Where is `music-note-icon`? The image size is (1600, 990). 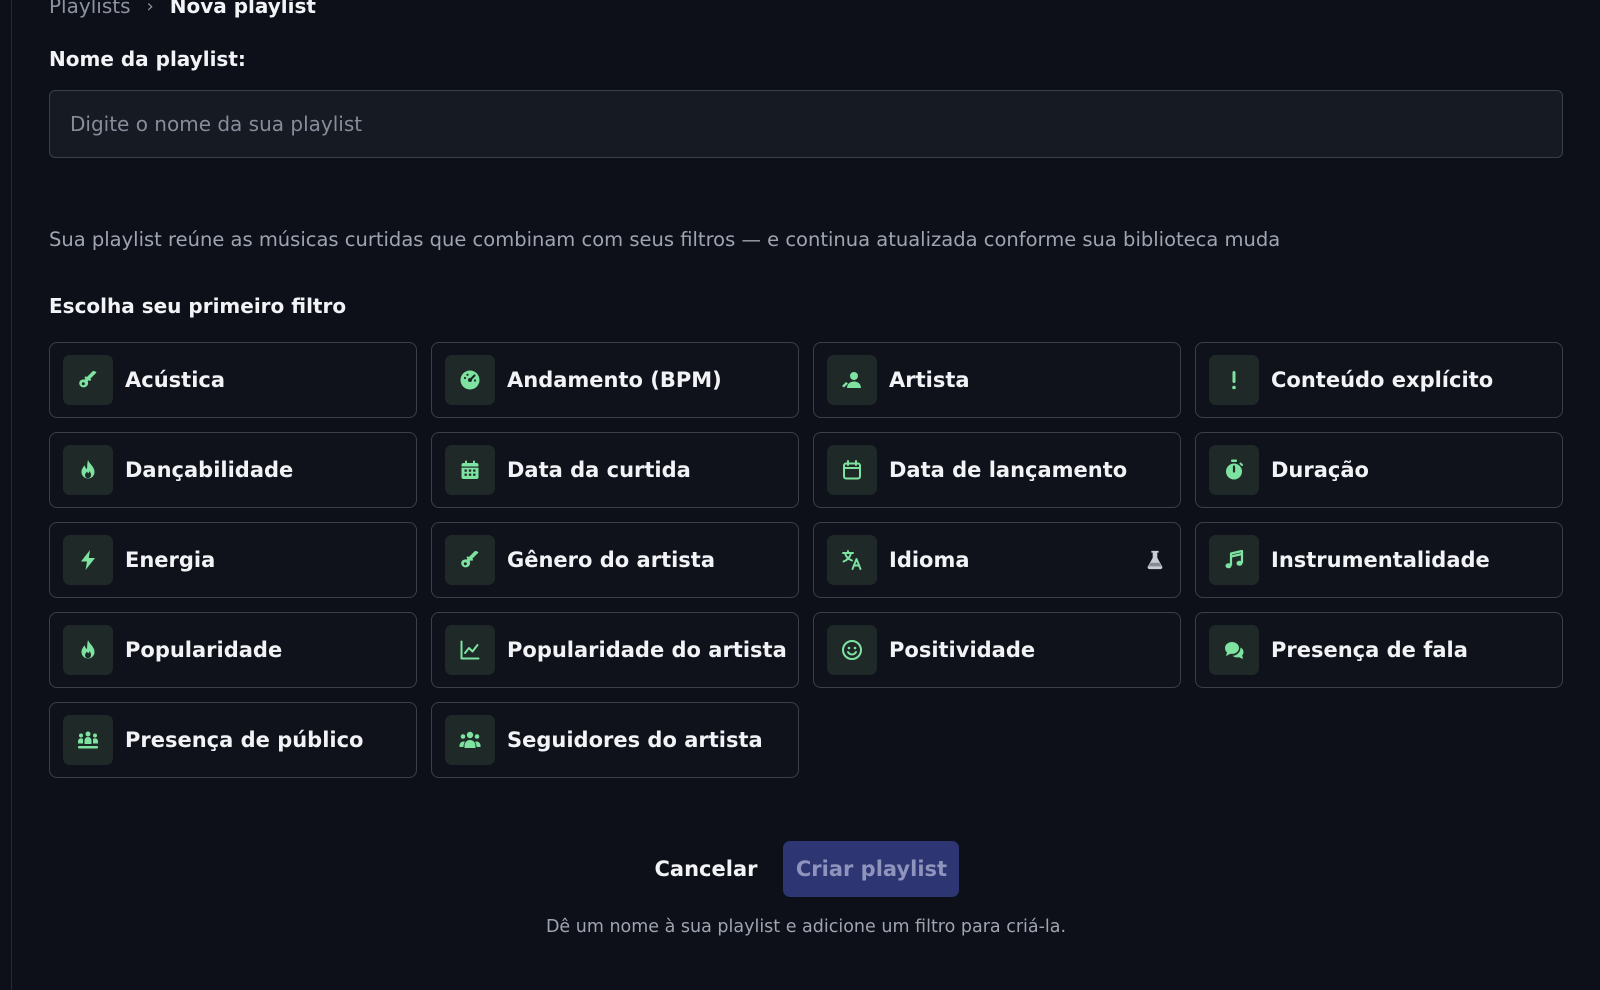 music-note-icon is located at coordinates (1234, 560).